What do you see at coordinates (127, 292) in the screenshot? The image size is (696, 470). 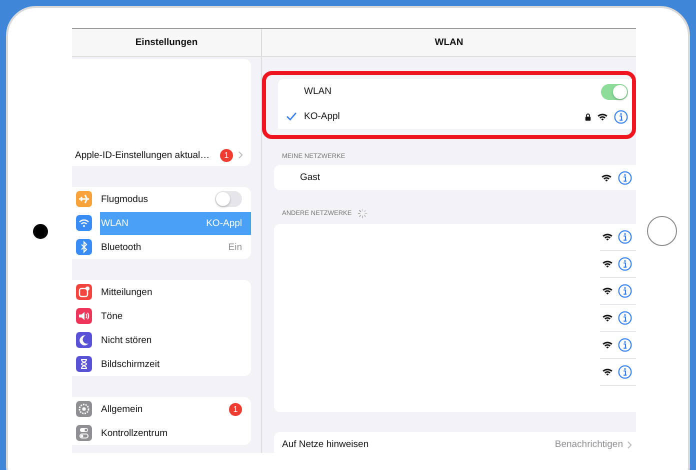 I see `settings-label: Mitteilungen` at bounding box center [127, 292].